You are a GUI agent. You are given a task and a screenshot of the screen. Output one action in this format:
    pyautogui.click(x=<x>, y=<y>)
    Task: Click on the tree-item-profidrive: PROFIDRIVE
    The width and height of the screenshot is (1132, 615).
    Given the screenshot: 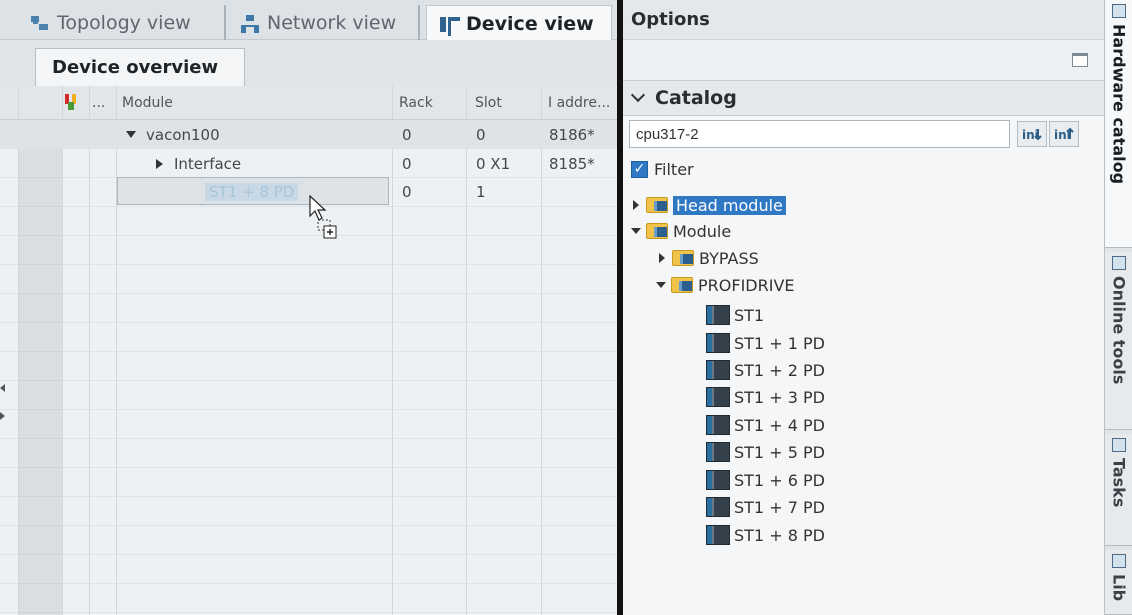 What is the action you would take?
    pyautogui.click(x=725, y=285)
    